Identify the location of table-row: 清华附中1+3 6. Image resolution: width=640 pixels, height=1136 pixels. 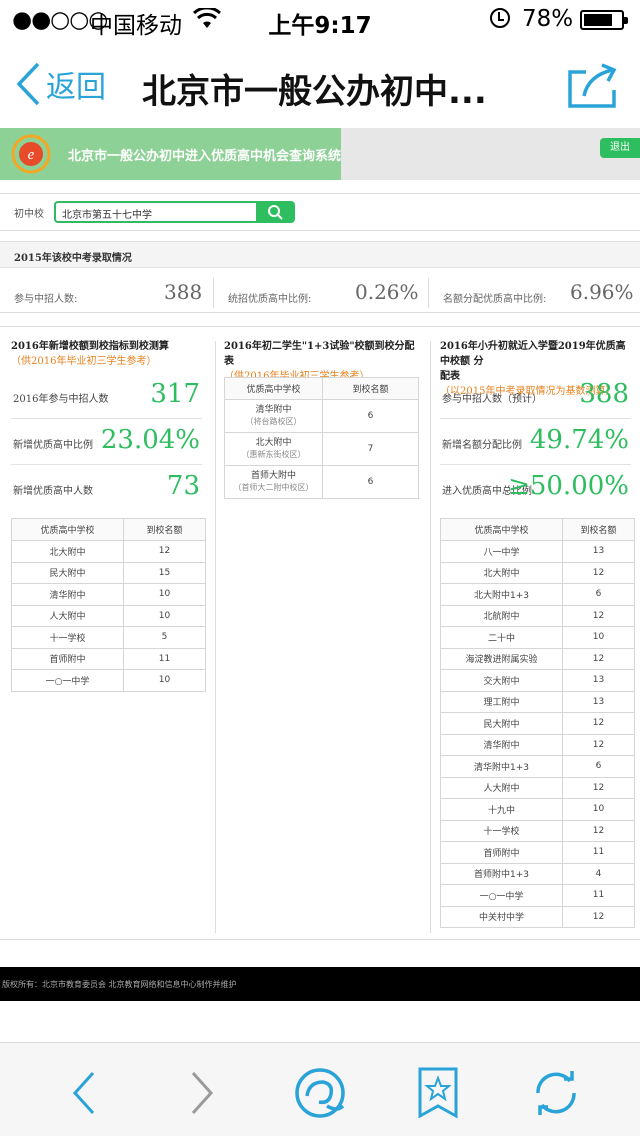
(537, 766).